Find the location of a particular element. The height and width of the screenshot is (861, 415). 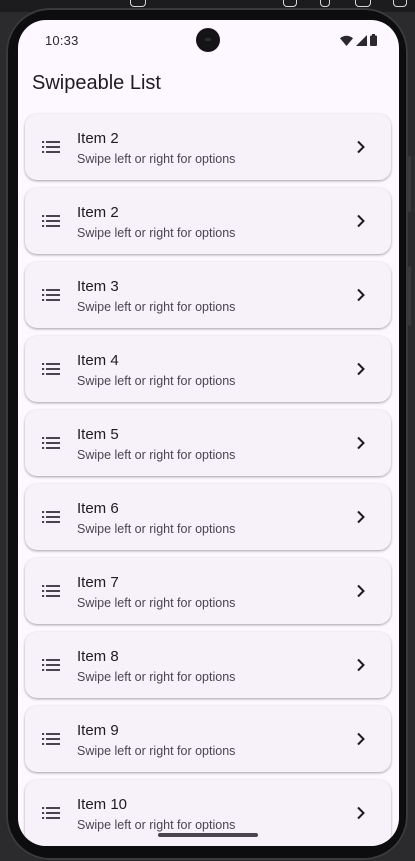

list-item-title: Item 10 is located at coordinates (102, 804).